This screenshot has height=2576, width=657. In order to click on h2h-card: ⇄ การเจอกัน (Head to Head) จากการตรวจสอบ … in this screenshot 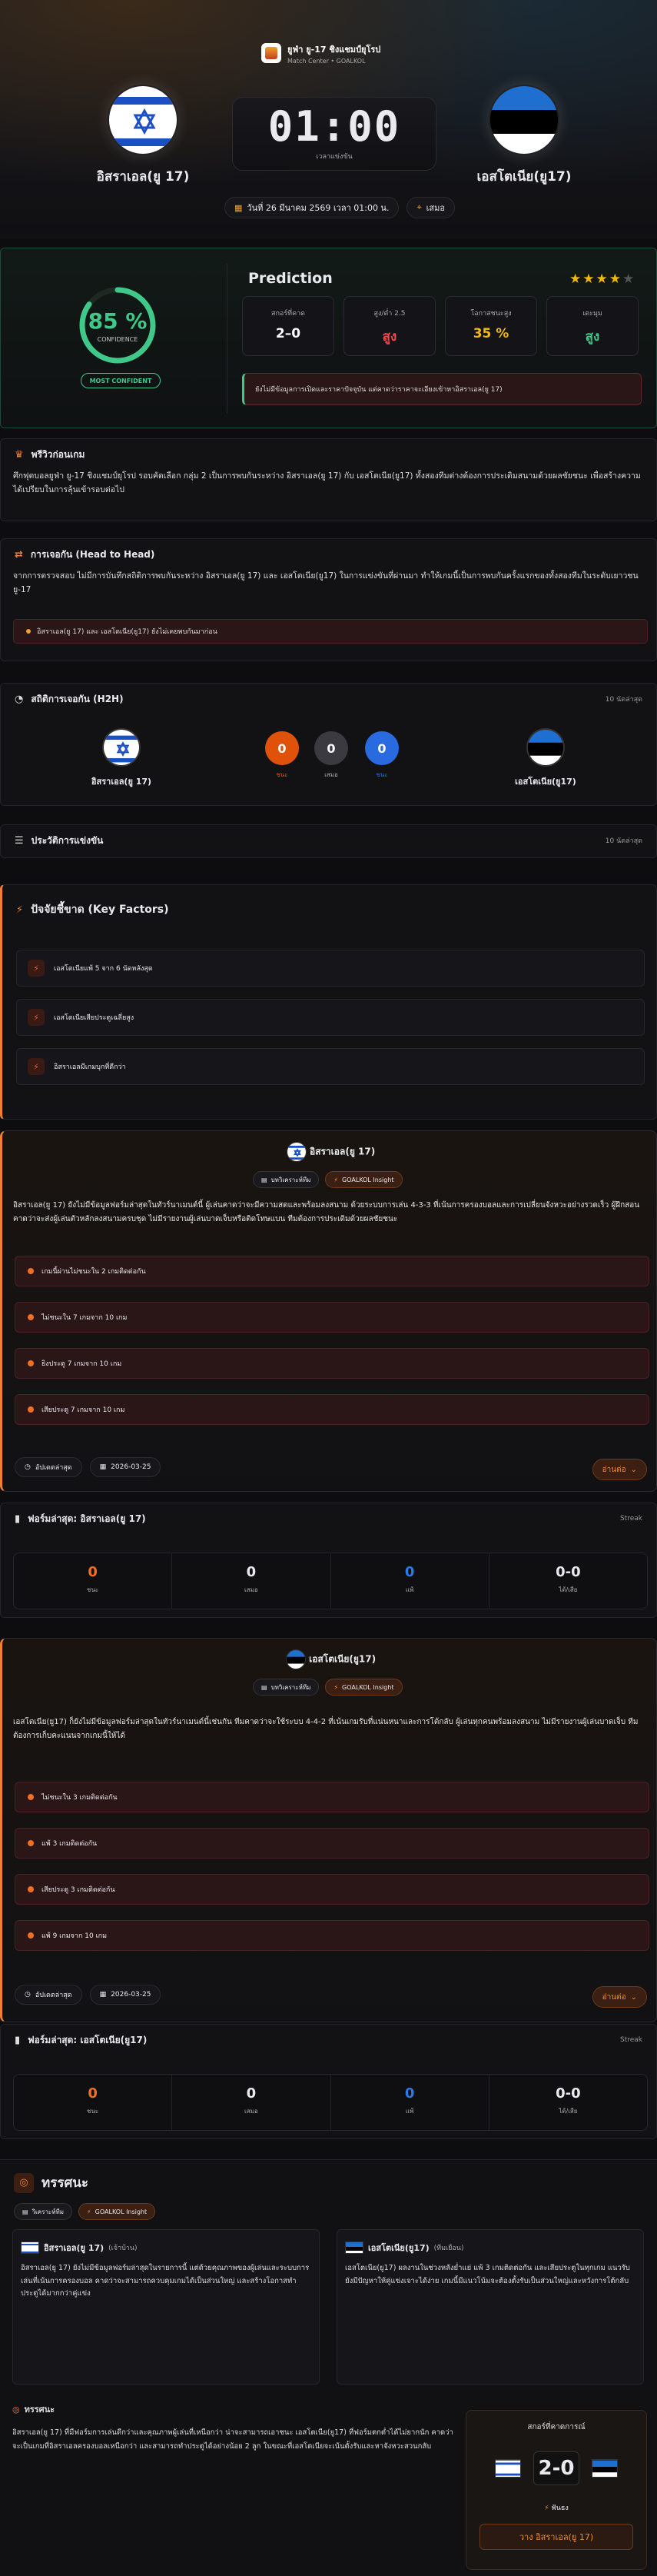, I will do `click(328, 599)`.